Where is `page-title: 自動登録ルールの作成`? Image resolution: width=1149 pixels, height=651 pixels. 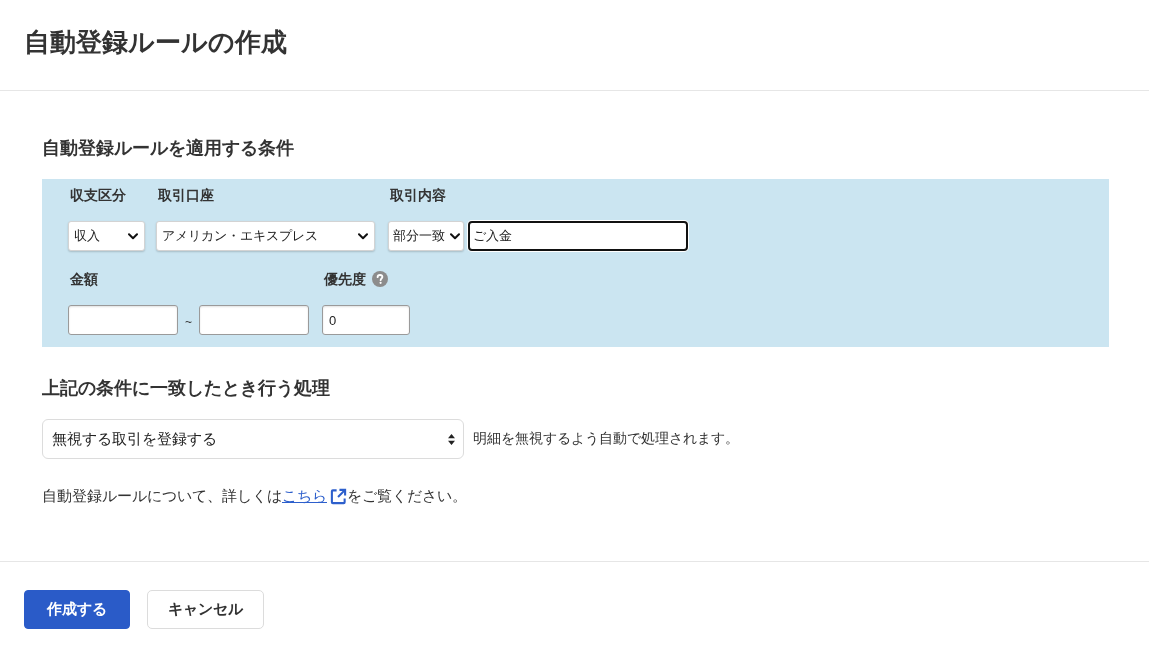 page-title: 自動登録ルールの作成 is located at coordinates (155, 42).